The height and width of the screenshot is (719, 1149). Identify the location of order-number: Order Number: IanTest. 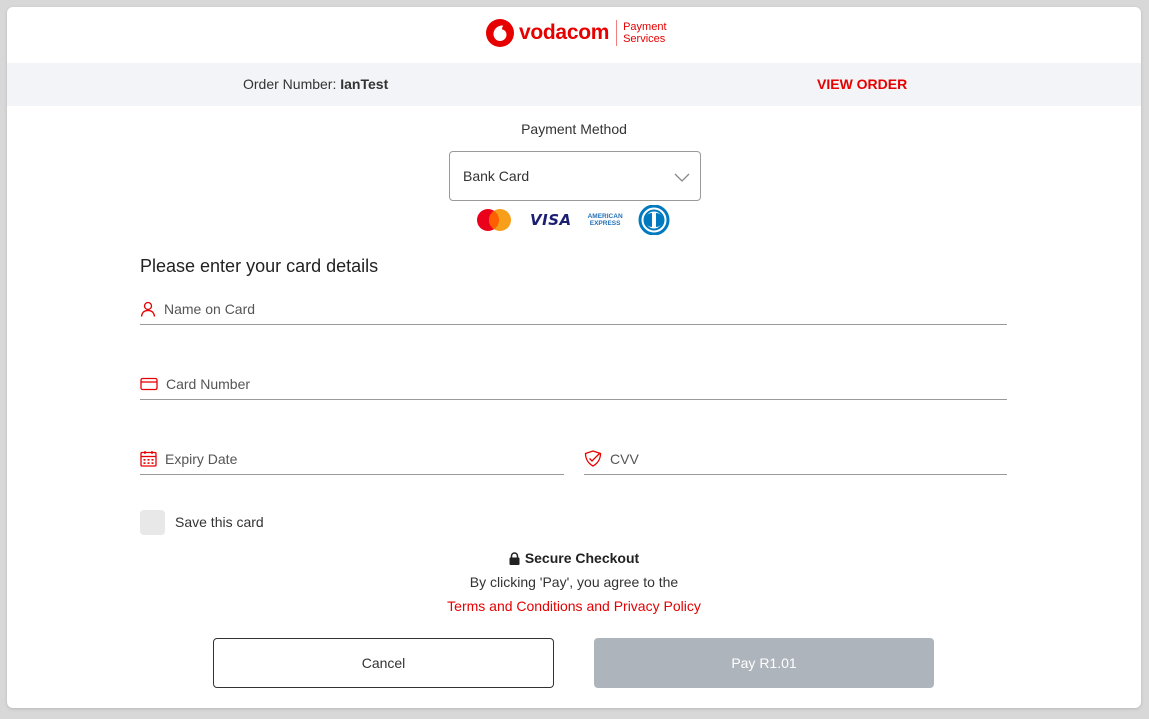
(315, 84).